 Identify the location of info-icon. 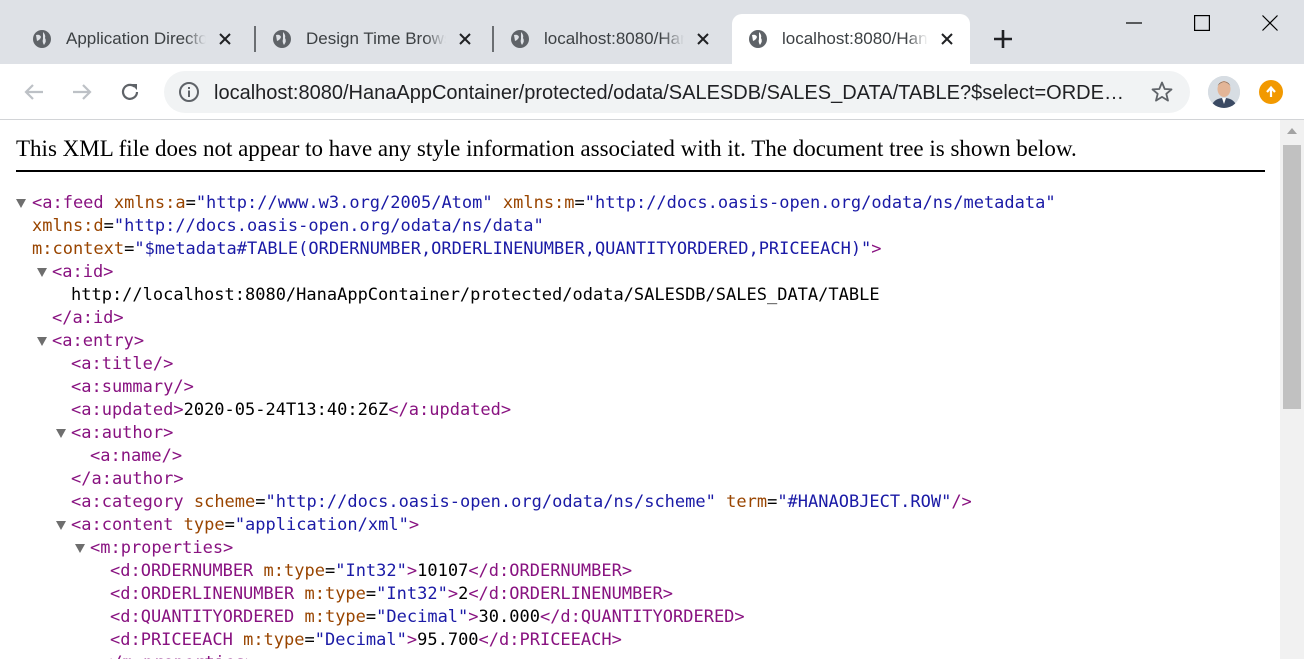
(189, 92).